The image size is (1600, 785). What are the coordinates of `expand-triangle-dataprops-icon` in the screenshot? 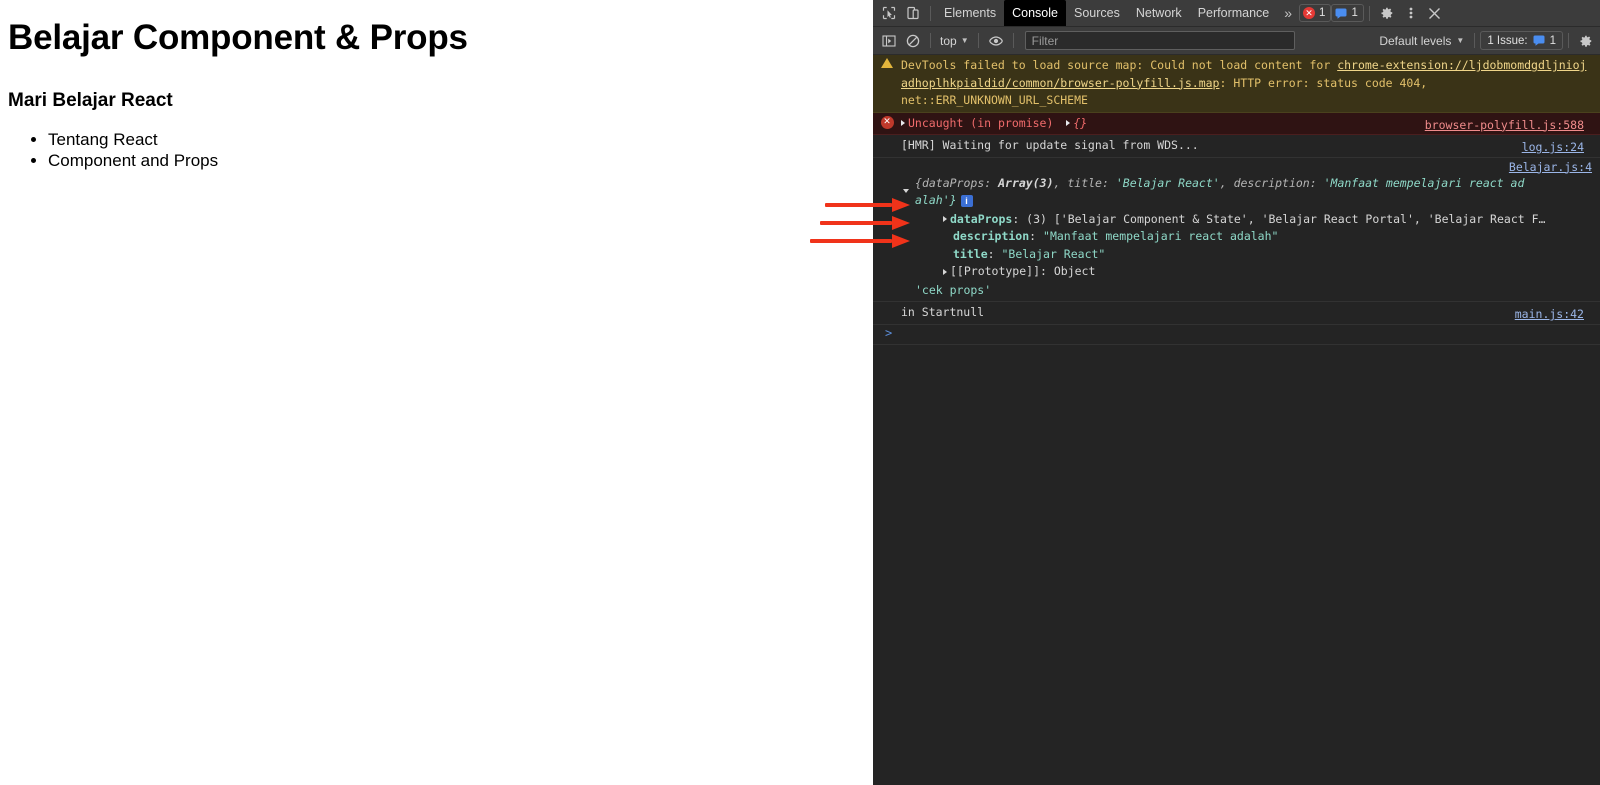 It's located at (945, 219).